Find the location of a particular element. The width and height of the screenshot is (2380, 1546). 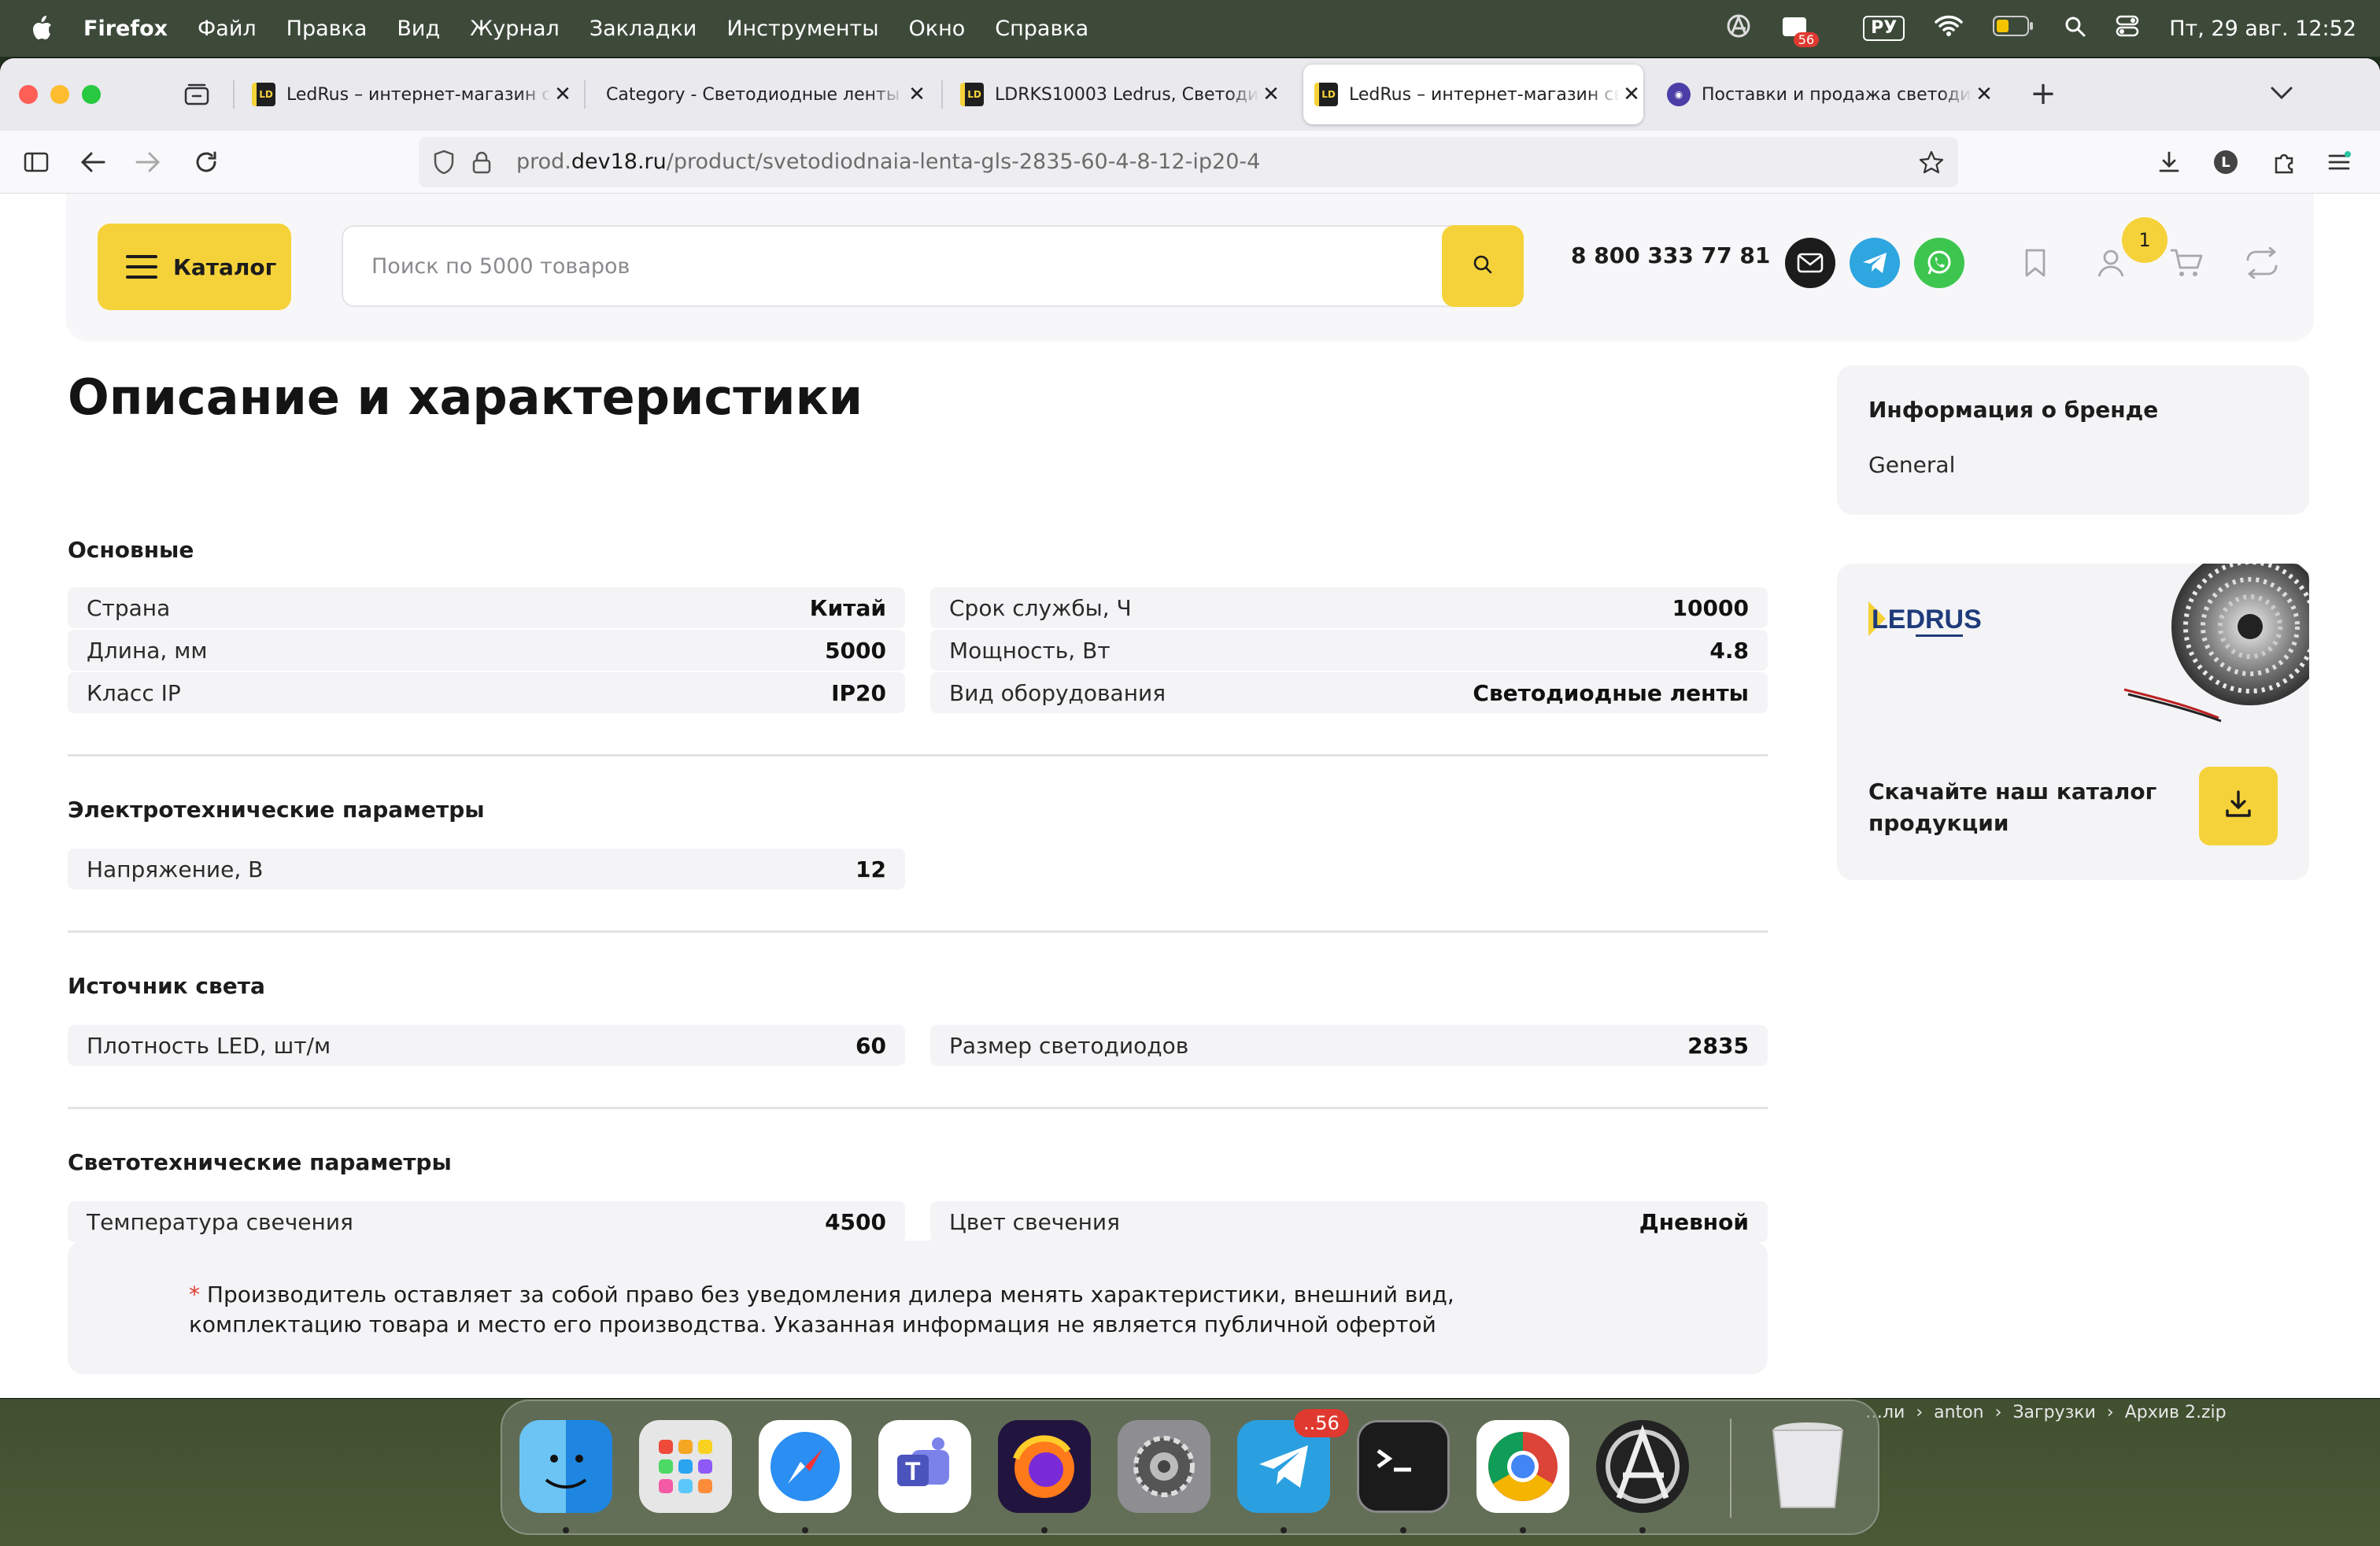

finder-icon is located at coordinates (565, 1466).